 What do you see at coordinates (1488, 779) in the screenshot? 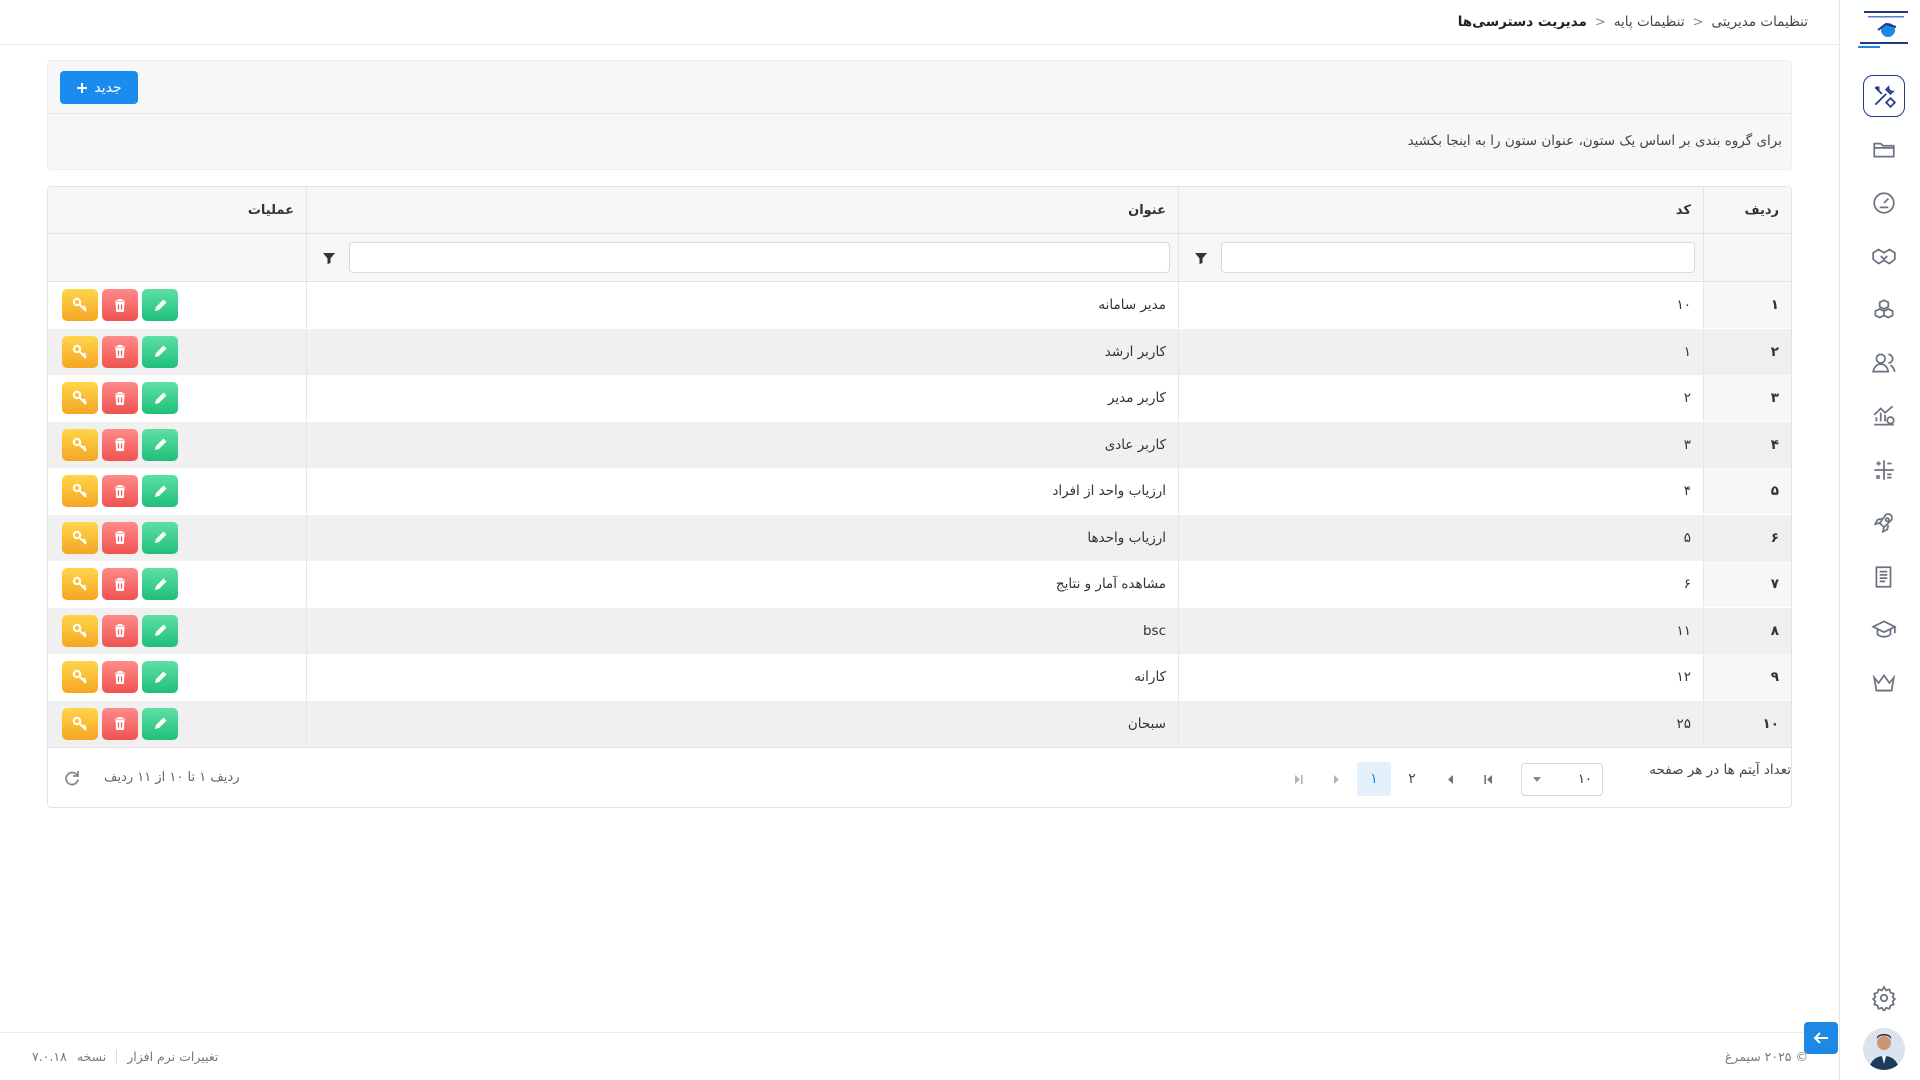
I see `first-page-icon` at bounding box center [1488, 779].